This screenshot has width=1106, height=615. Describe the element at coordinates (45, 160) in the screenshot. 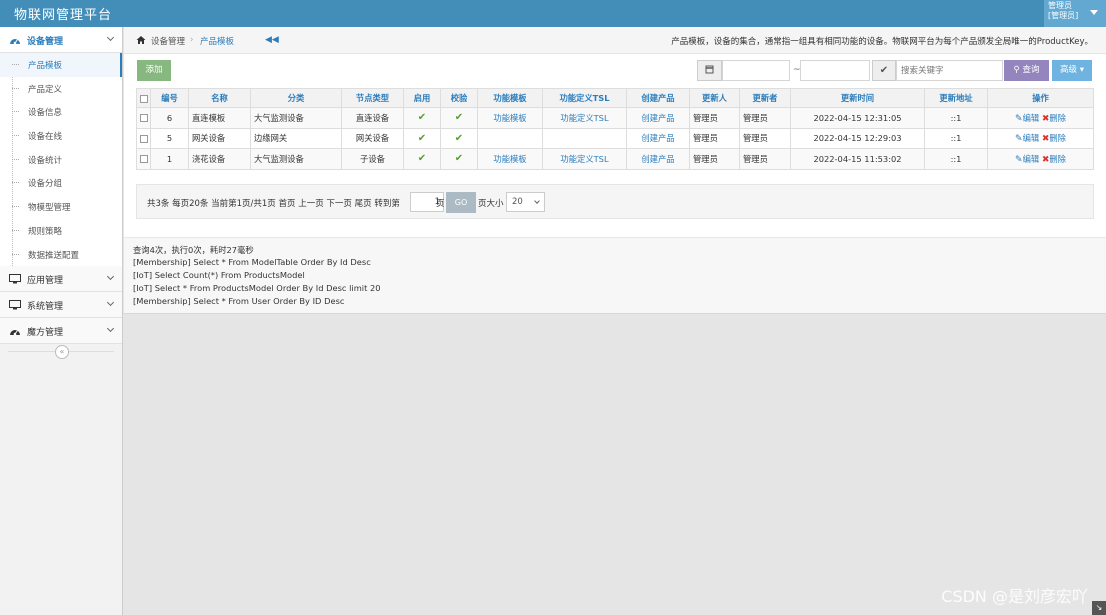

I see `sidebar-item-label: 设备统计` at that location.